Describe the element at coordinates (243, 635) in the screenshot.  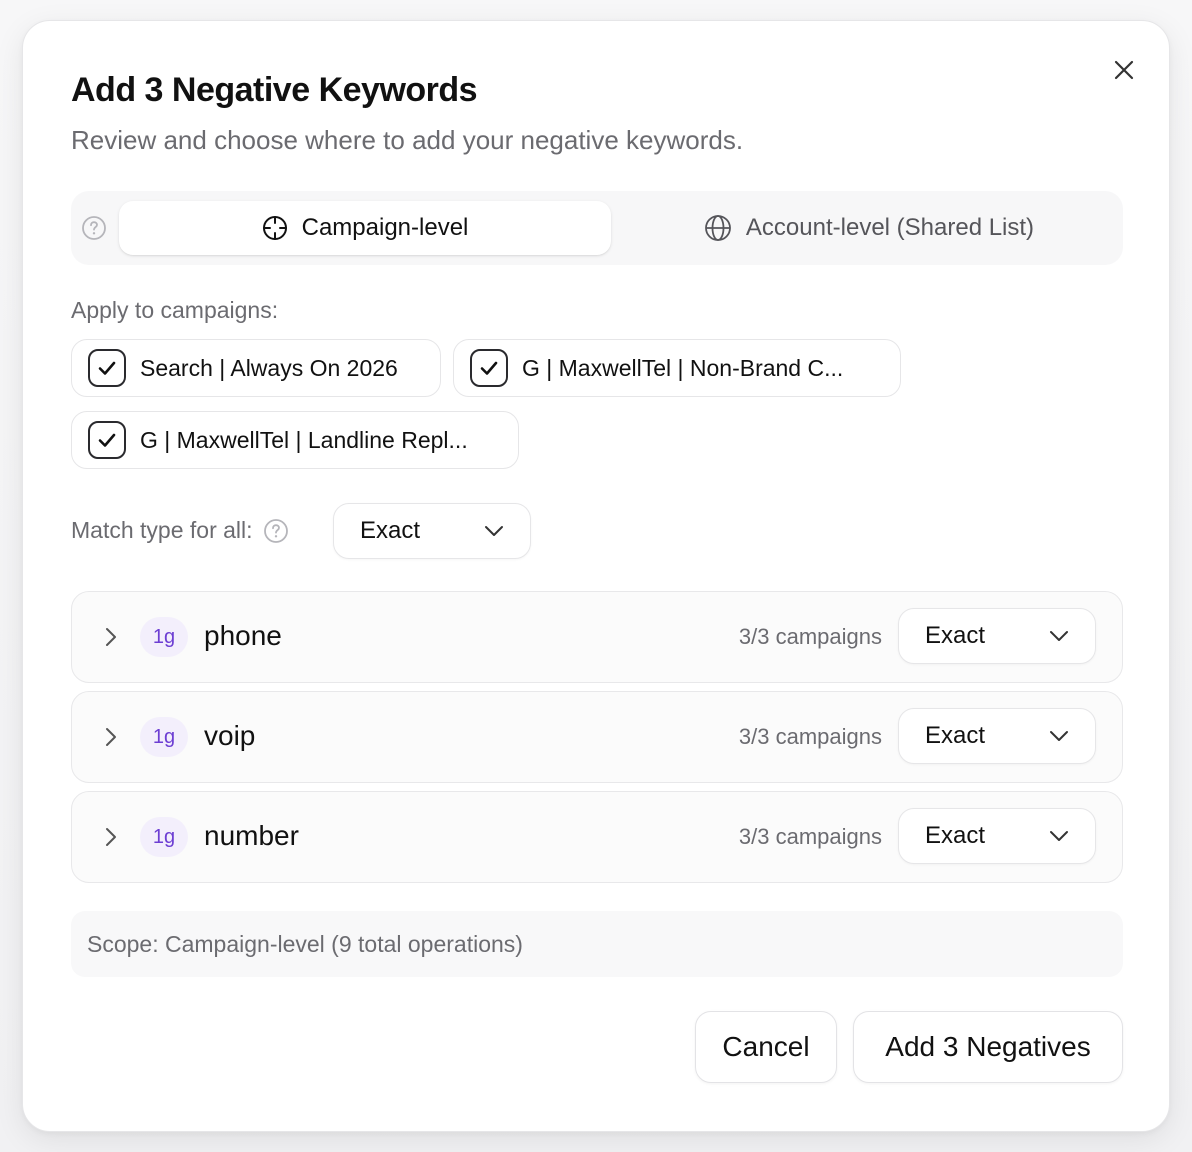
I see `keyword-text: phone` at that location.